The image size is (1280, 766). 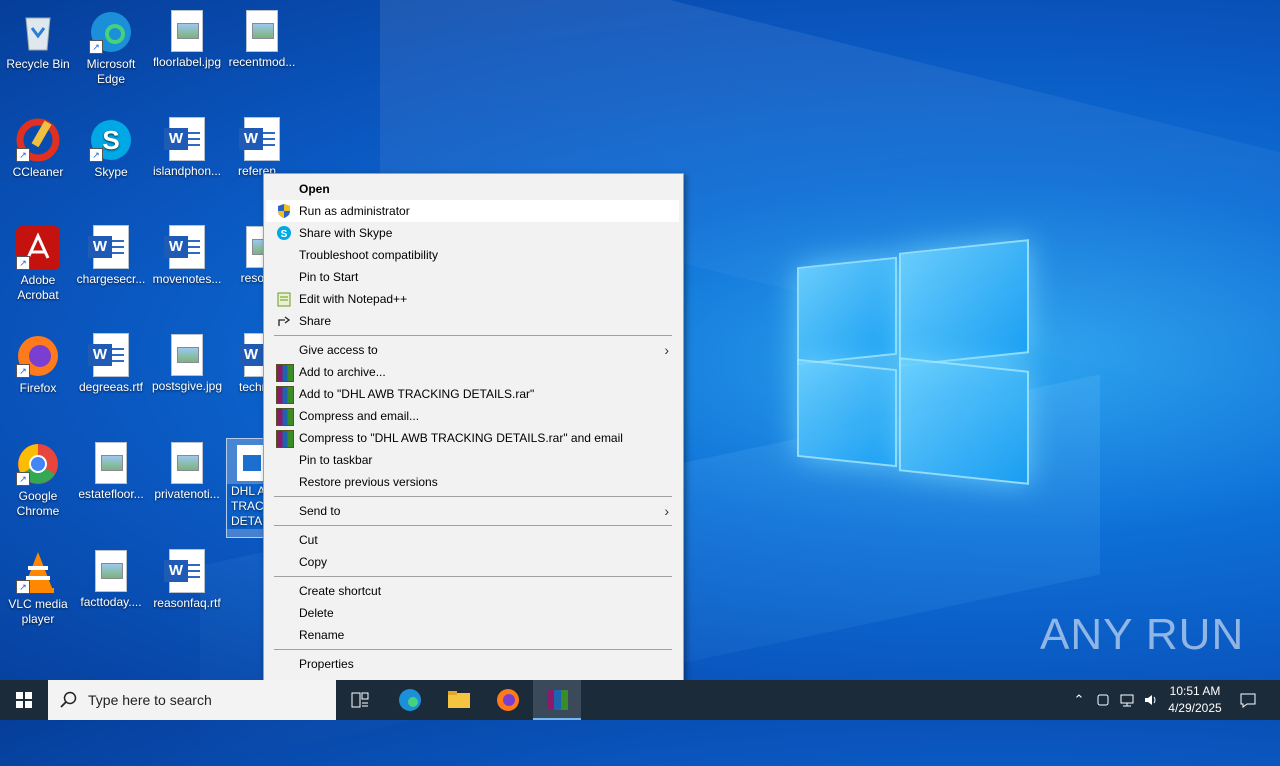 I want to click on desktop-icon-label: Firefox, so click(x=38, y=388).